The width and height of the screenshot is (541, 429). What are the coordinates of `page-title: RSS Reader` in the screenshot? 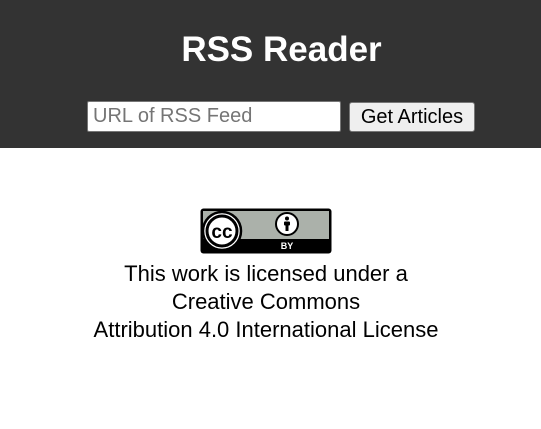 It's located at (281, 49).